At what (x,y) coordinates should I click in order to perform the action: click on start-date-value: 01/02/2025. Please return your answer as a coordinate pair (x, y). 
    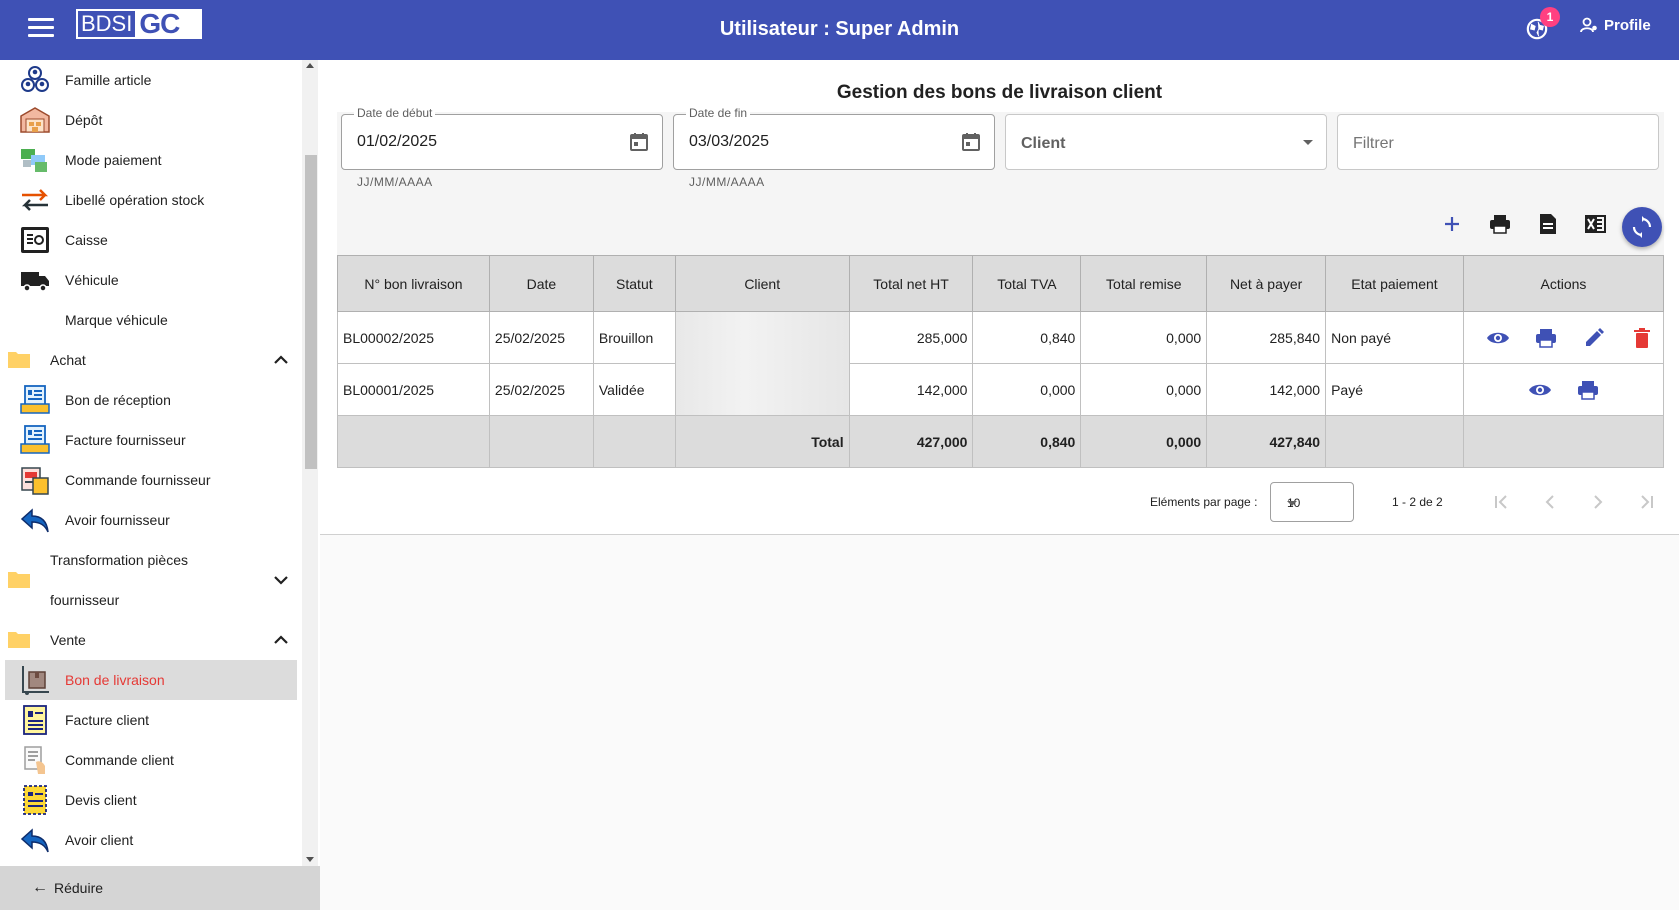
    Looking at the image, I should click on (397, 142).